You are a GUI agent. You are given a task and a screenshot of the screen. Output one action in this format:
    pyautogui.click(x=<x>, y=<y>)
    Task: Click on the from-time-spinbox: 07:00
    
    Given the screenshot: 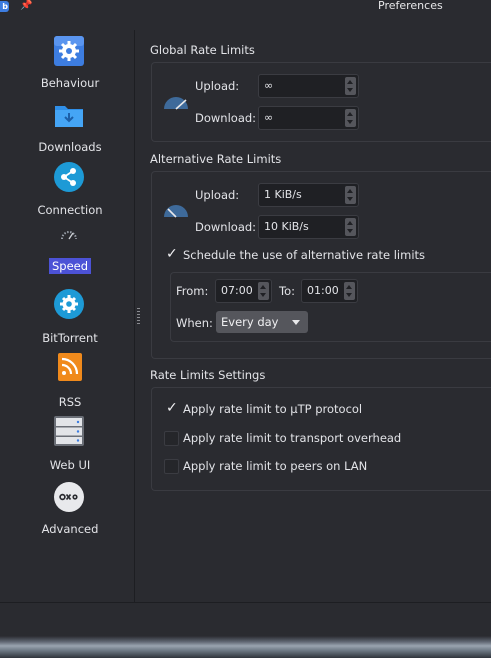 What is the action you would take?
    pyautogui.click(x=243, y=291)
    